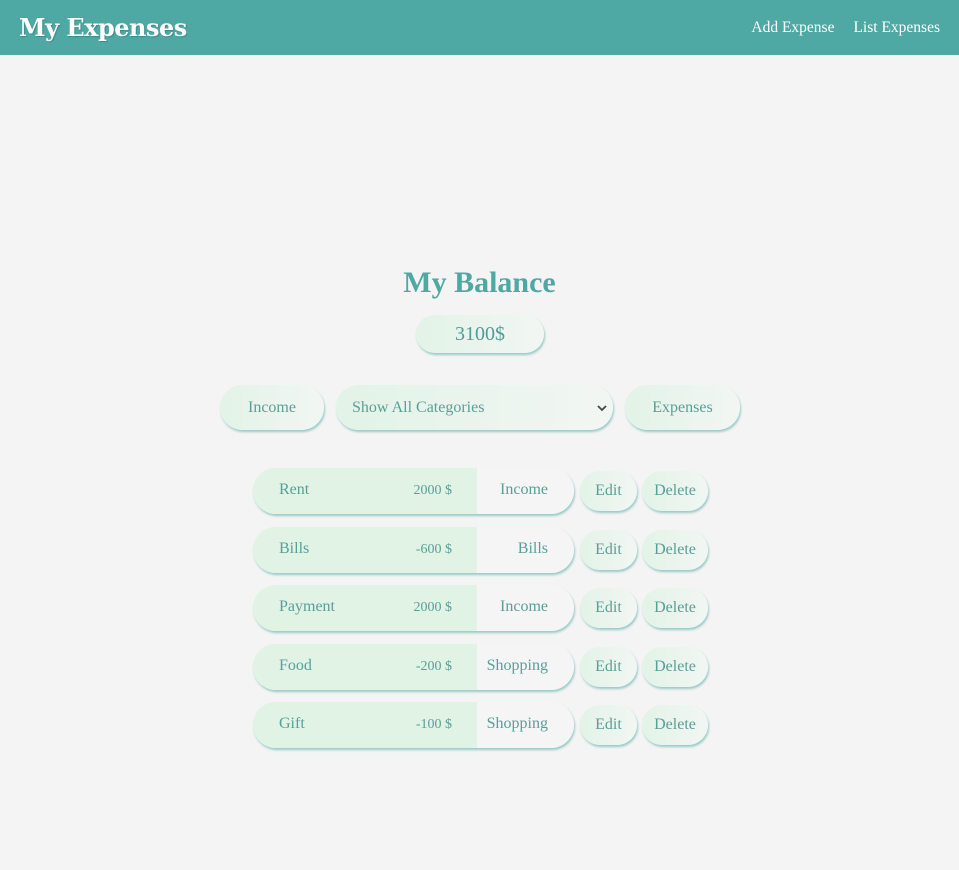 This screenshot has width=959, height=870. I want to click on filter-income-button: Income, so click(272, 407).